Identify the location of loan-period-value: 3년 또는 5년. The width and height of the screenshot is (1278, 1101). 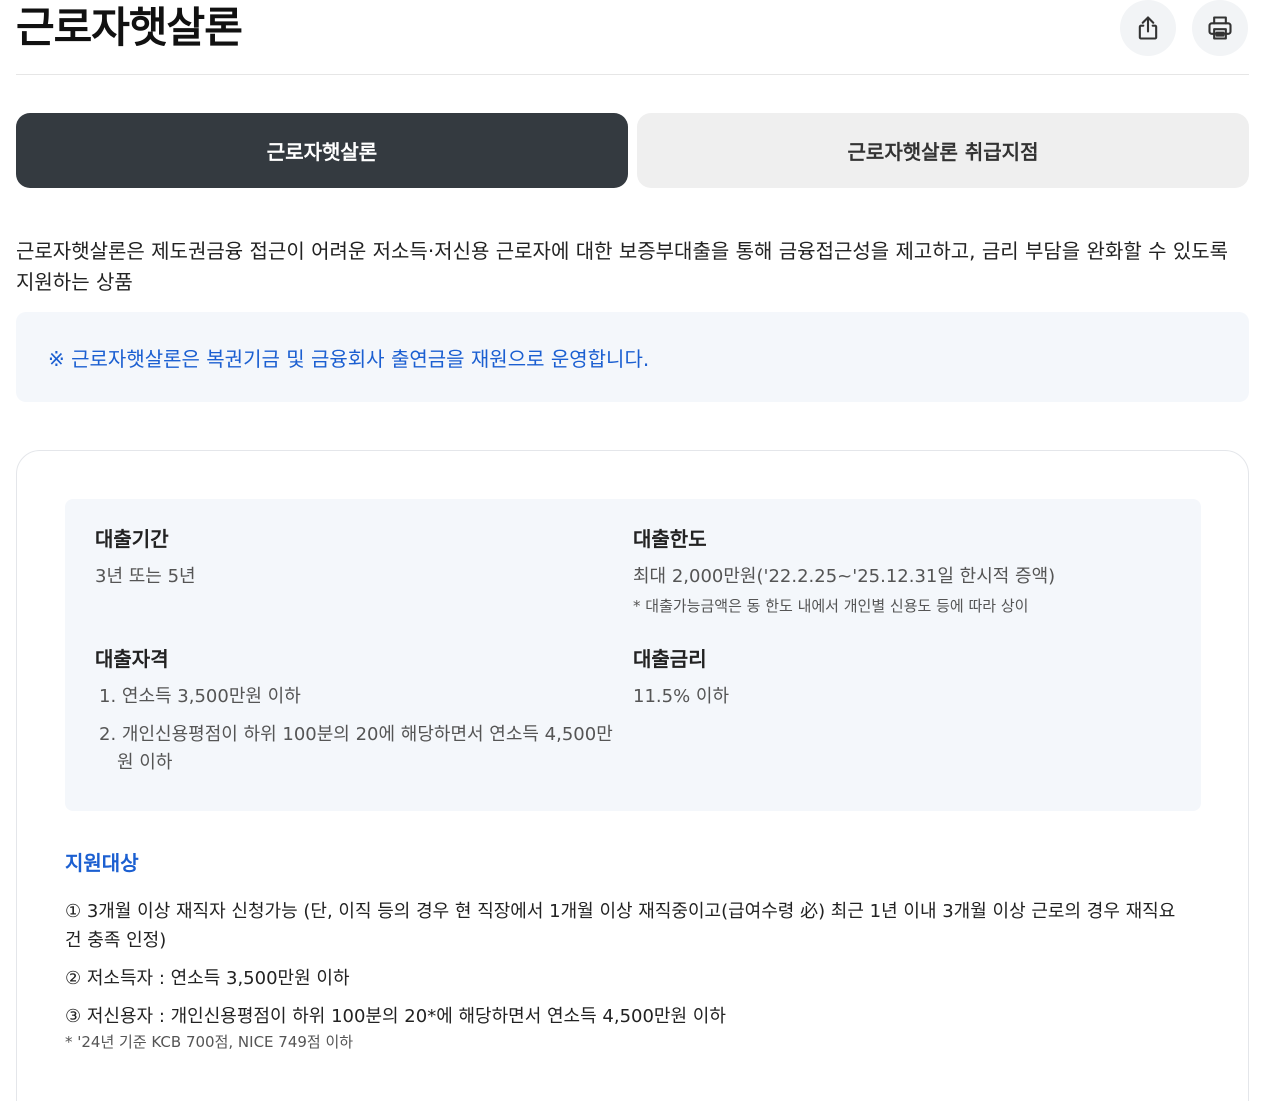
(145, 576).